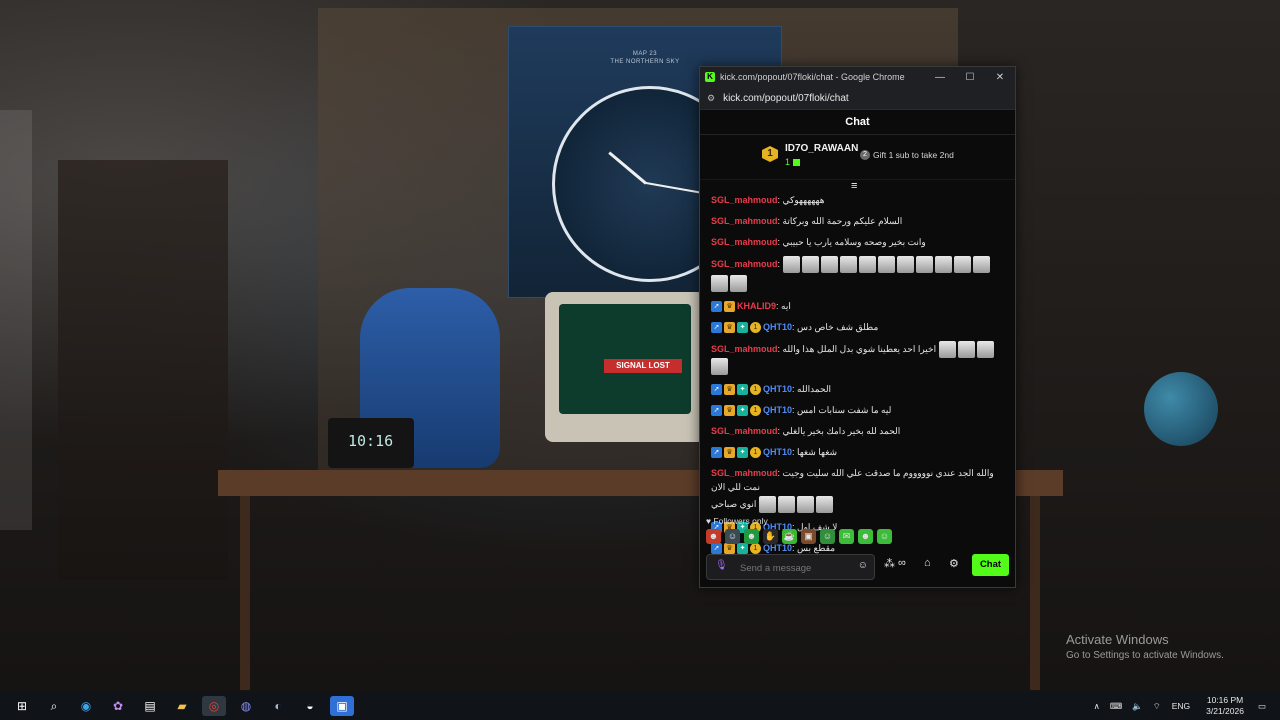 Image resolution: width=1280 pixels, height=720 pixels. Describe the element at coordinates (808, 536) in the screenshot. I see `emote-box-icon: ▣` at that location.